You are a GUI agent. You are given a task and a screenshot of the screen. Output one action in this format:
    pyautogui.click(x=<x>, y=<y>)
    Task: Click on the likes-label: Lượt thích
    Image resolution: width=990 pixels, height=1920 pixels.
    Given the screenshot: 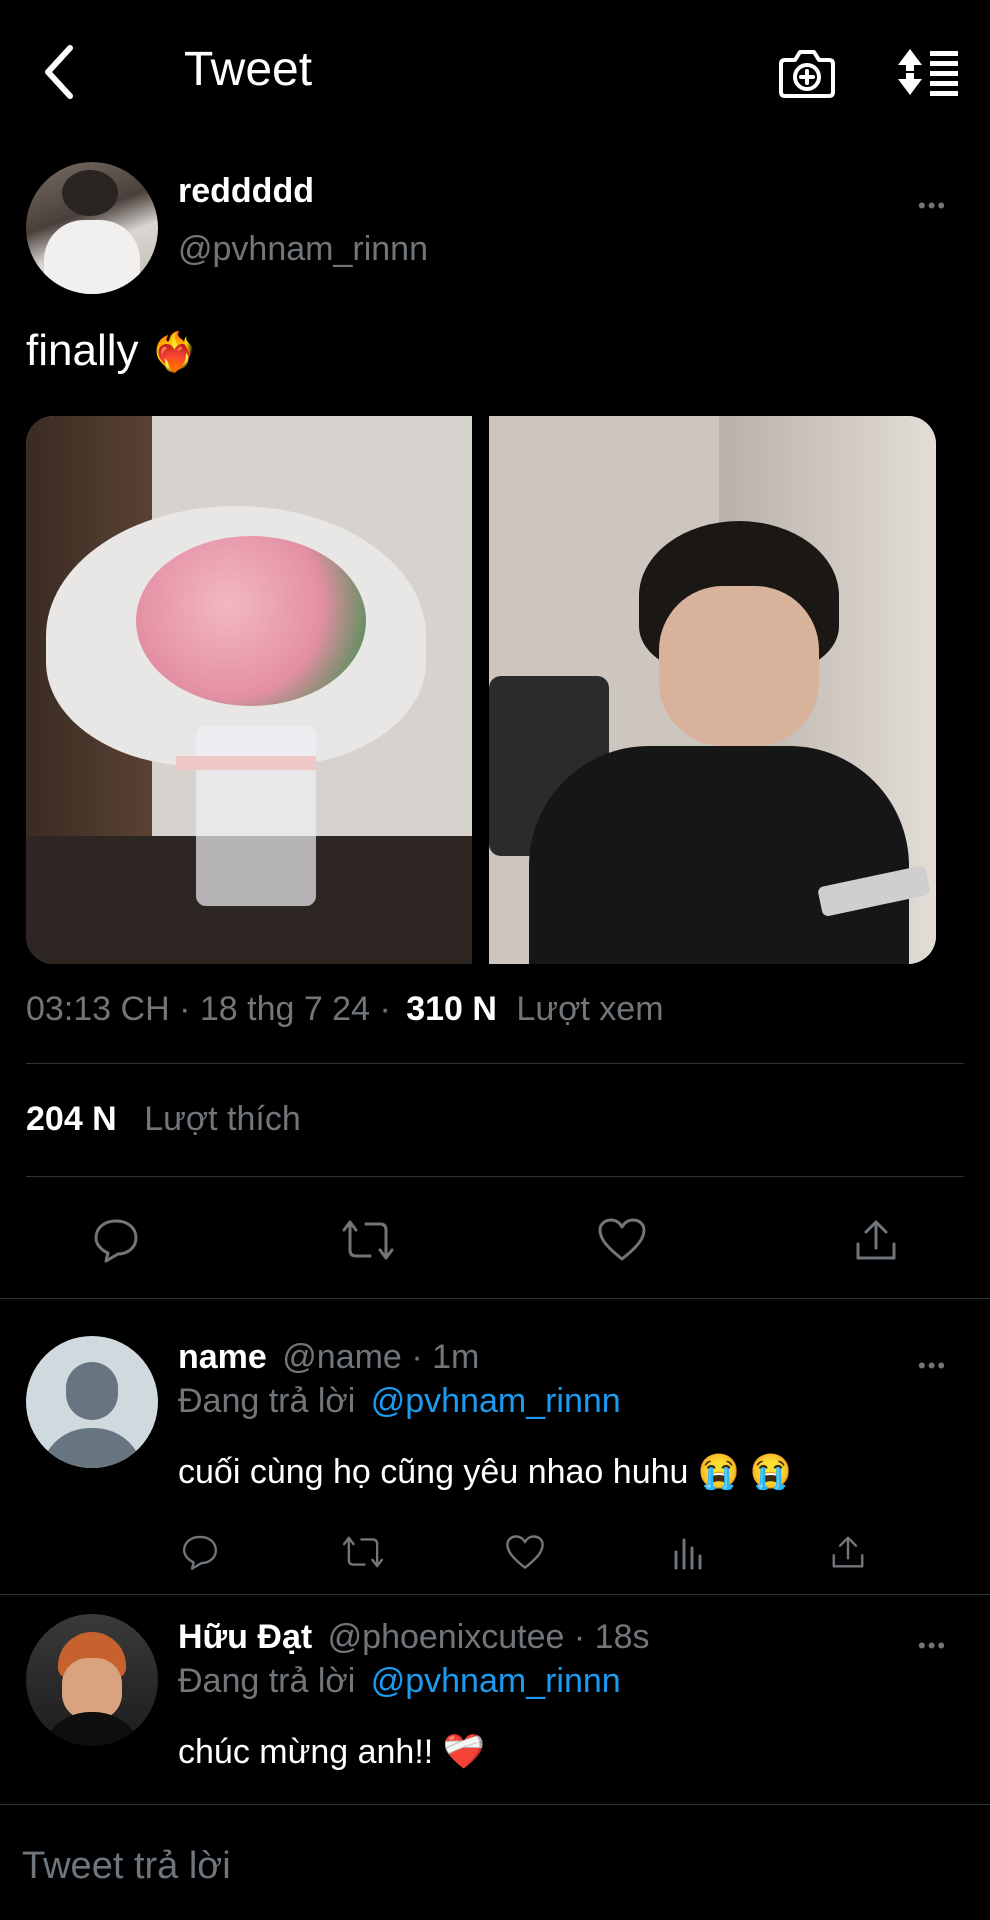 What is the action you would take?
    pyautogui.click(x=222, y=1119)
    